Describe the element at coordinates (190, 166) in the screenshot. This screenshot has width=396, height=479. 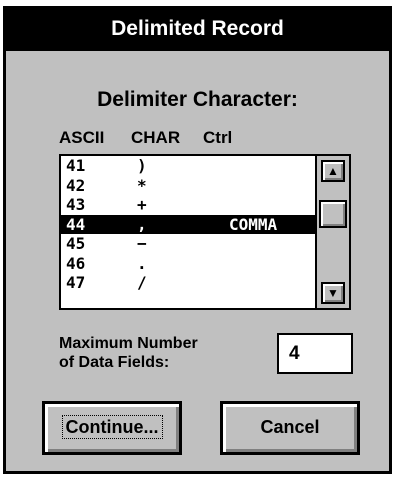
I see `list-item: 41 )` at that location.